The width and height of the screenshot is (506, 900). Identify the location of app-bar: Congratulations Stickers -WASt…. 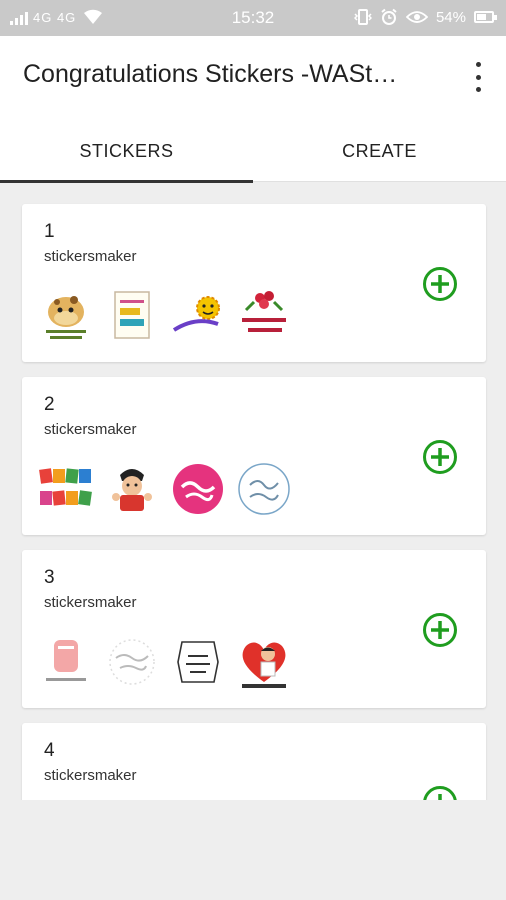
(253, 78).